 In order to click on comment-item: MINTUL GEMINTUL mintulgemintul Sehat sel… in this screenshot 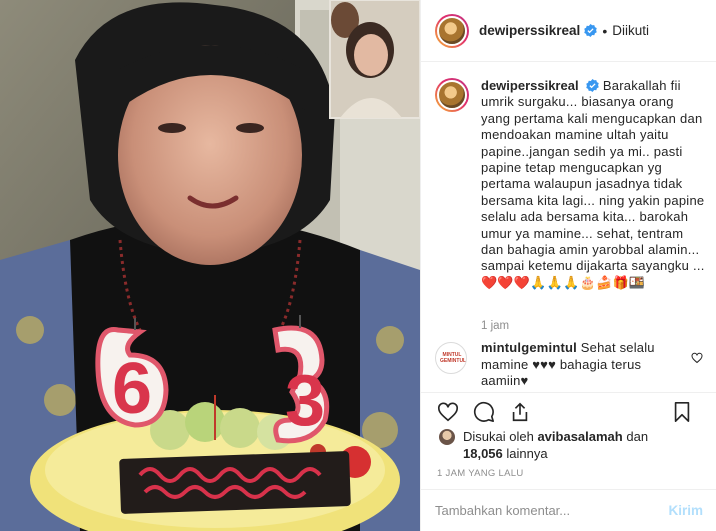, I will do `click(573, 365)`.